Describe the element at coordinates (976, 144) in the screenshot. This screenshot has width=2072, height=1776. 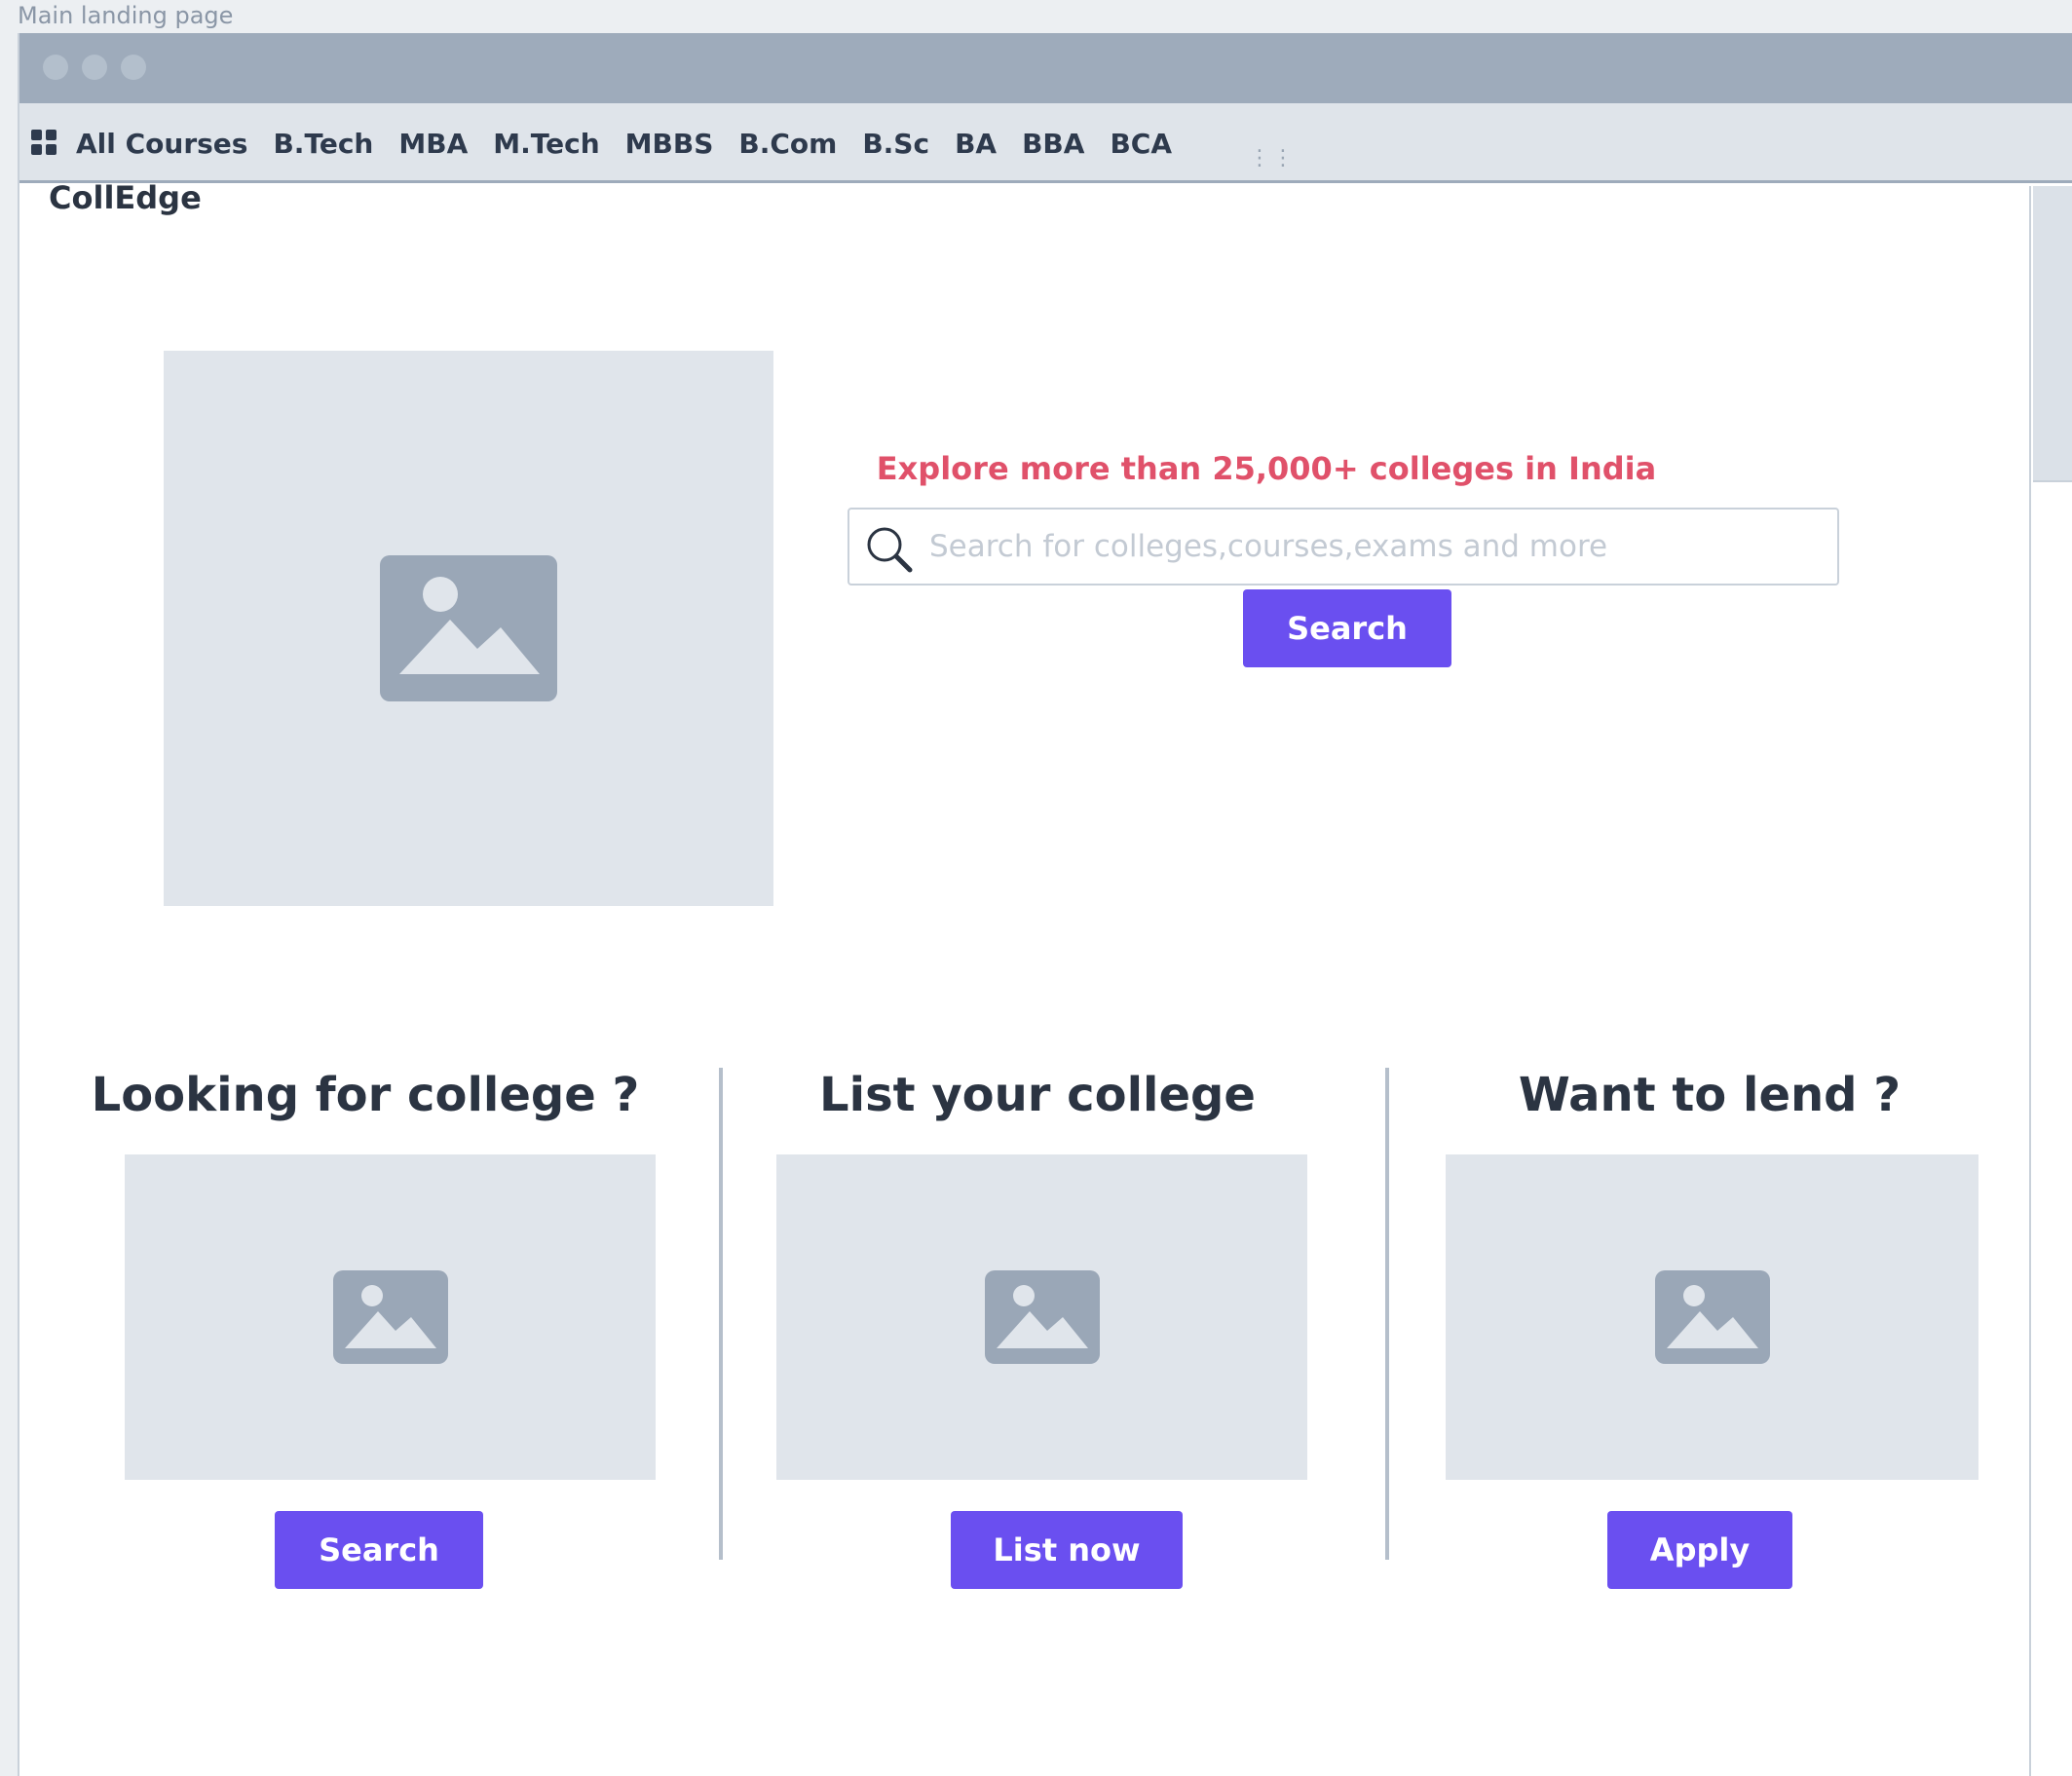
I see `nav-item-ba: BA` at that location.